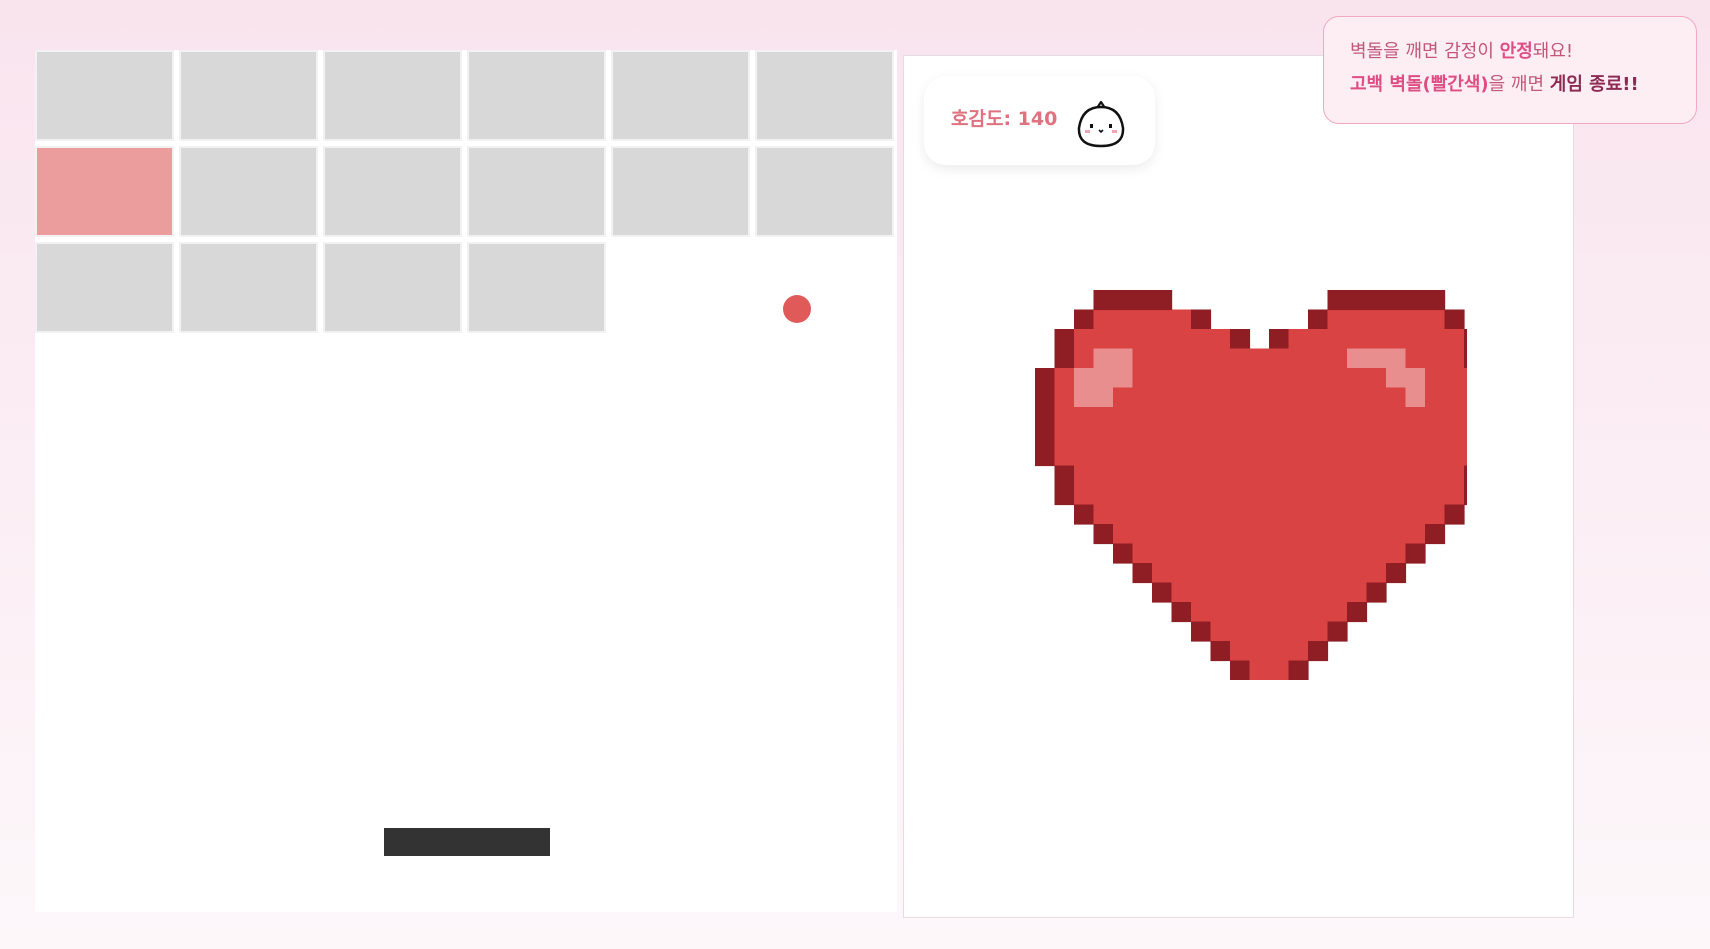 The height and width of the screenshot is (949, 1710). Describe the element at coordinates (1594, 84) in the screenshot. I see `tip-highlight: 게임 종료!!` at that location.